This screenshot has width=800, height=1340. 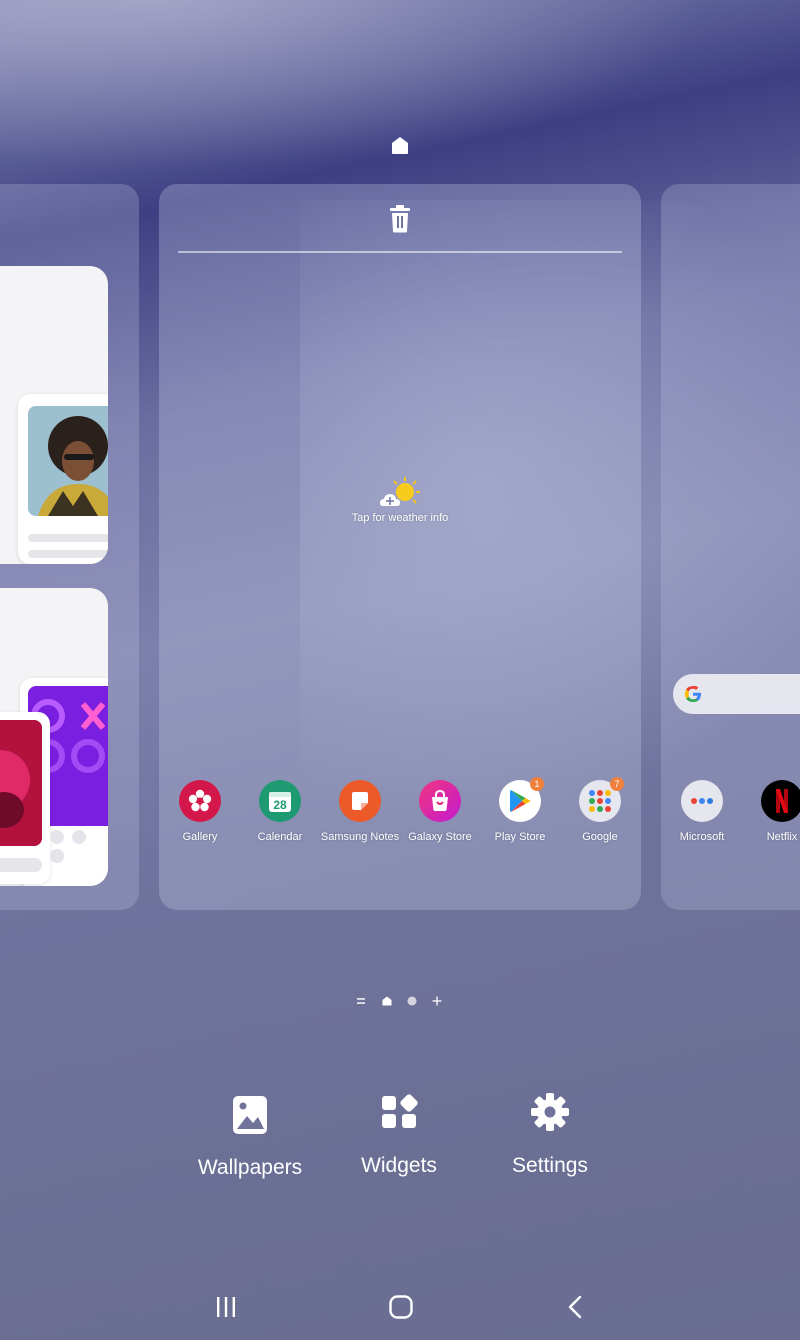 I want to click on app-netflix: Netflix, so click(x=771, y=811).